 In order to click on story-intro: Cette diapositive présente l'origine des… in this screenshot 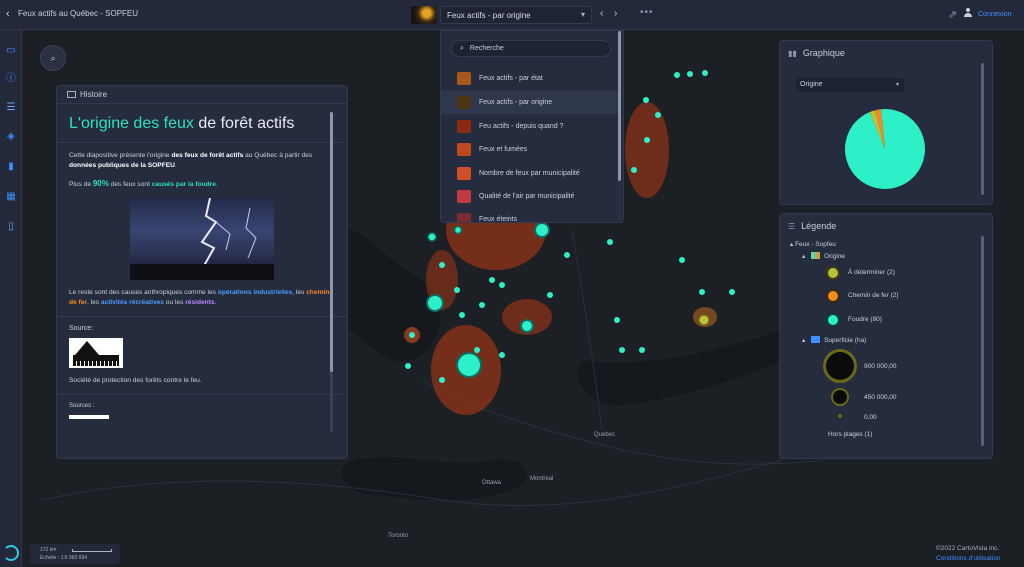, I will do `click(191, 160)`.